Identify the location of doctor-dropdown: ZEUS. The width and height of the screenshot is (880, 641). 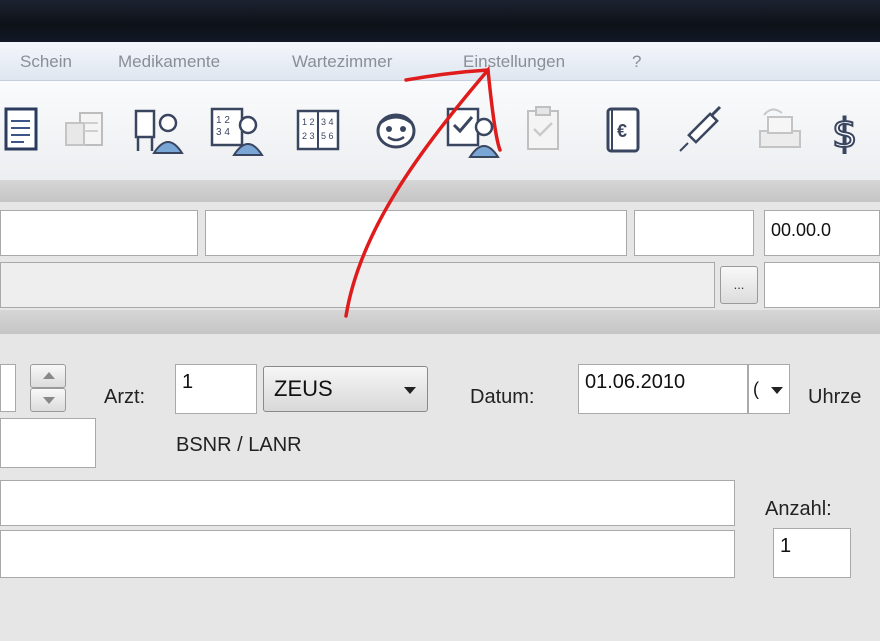
(345, 389).